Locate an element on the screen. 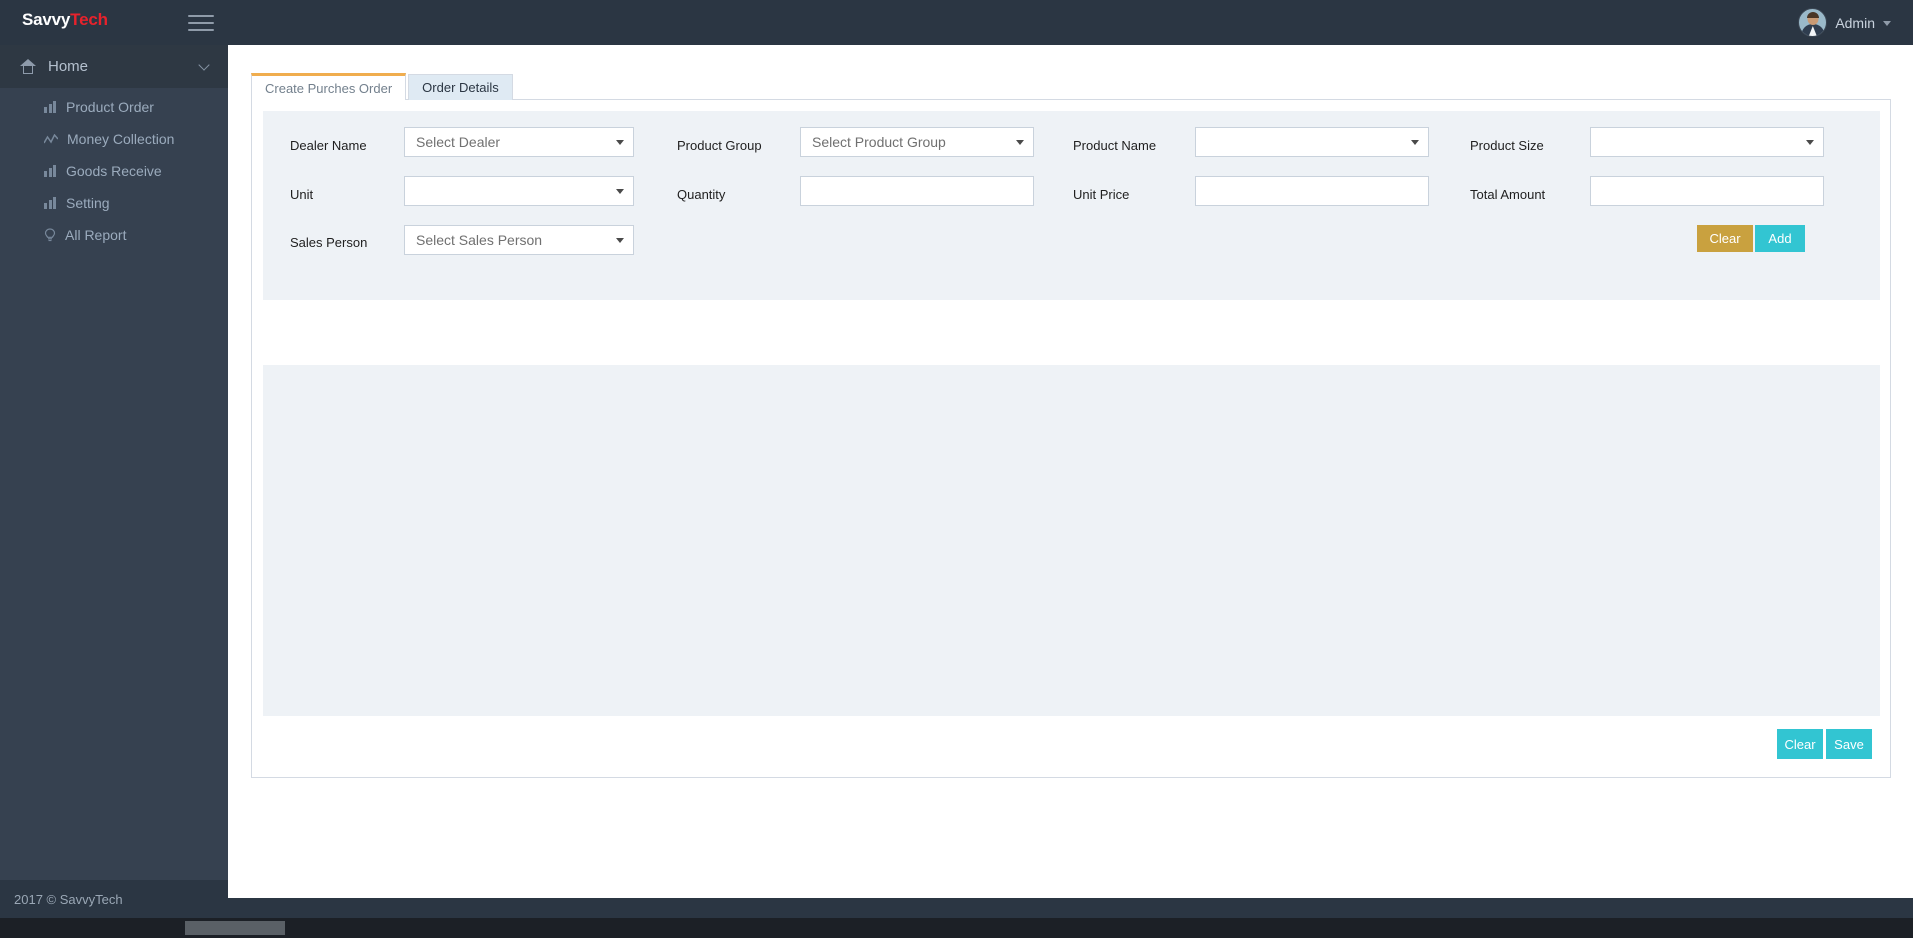 This screenshot has width=1913, height=938. total-amount-input is located at coordinates (1707, 191).